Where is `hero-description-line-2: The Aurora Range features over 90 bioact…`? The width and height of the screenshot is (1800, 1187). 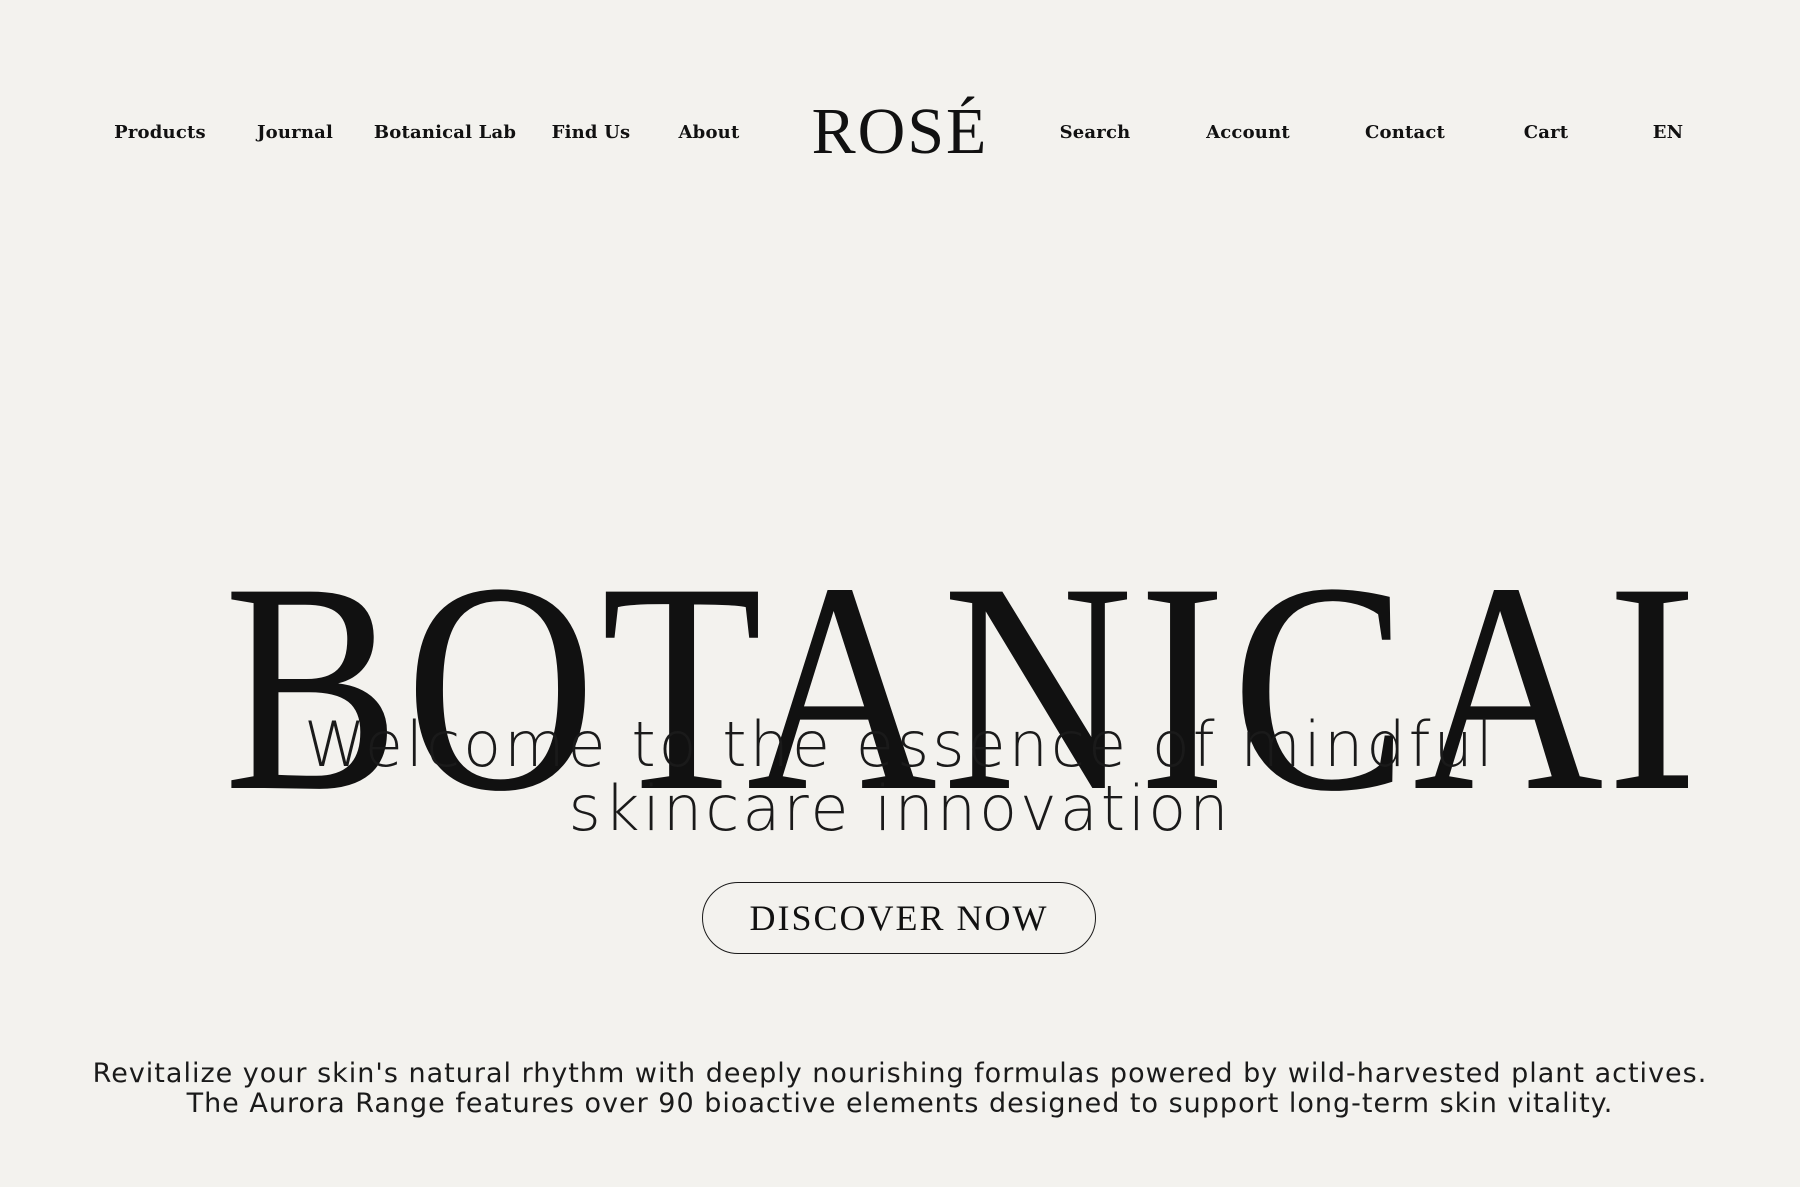
hero-description-line-2: The Aurora Range features over 90 bioact… is located at coordinates (900, 1103).